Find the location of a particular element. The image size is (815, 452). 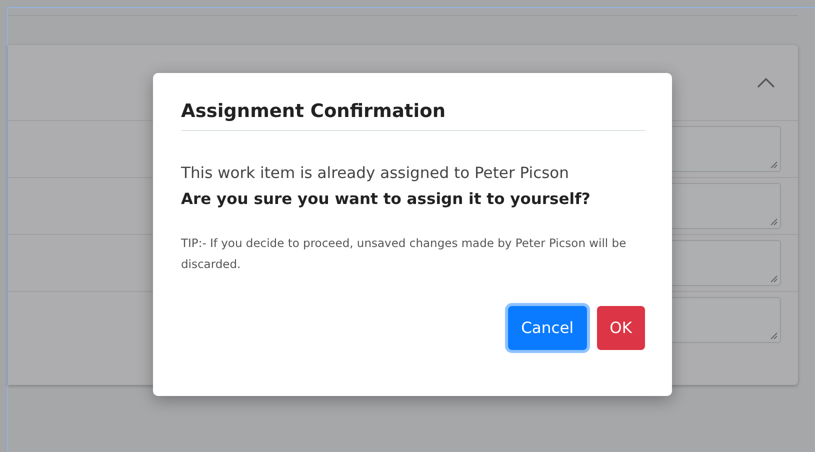

dialog-message: This work item is already assigned to Peter Picson is located at coordinates (375, 173).